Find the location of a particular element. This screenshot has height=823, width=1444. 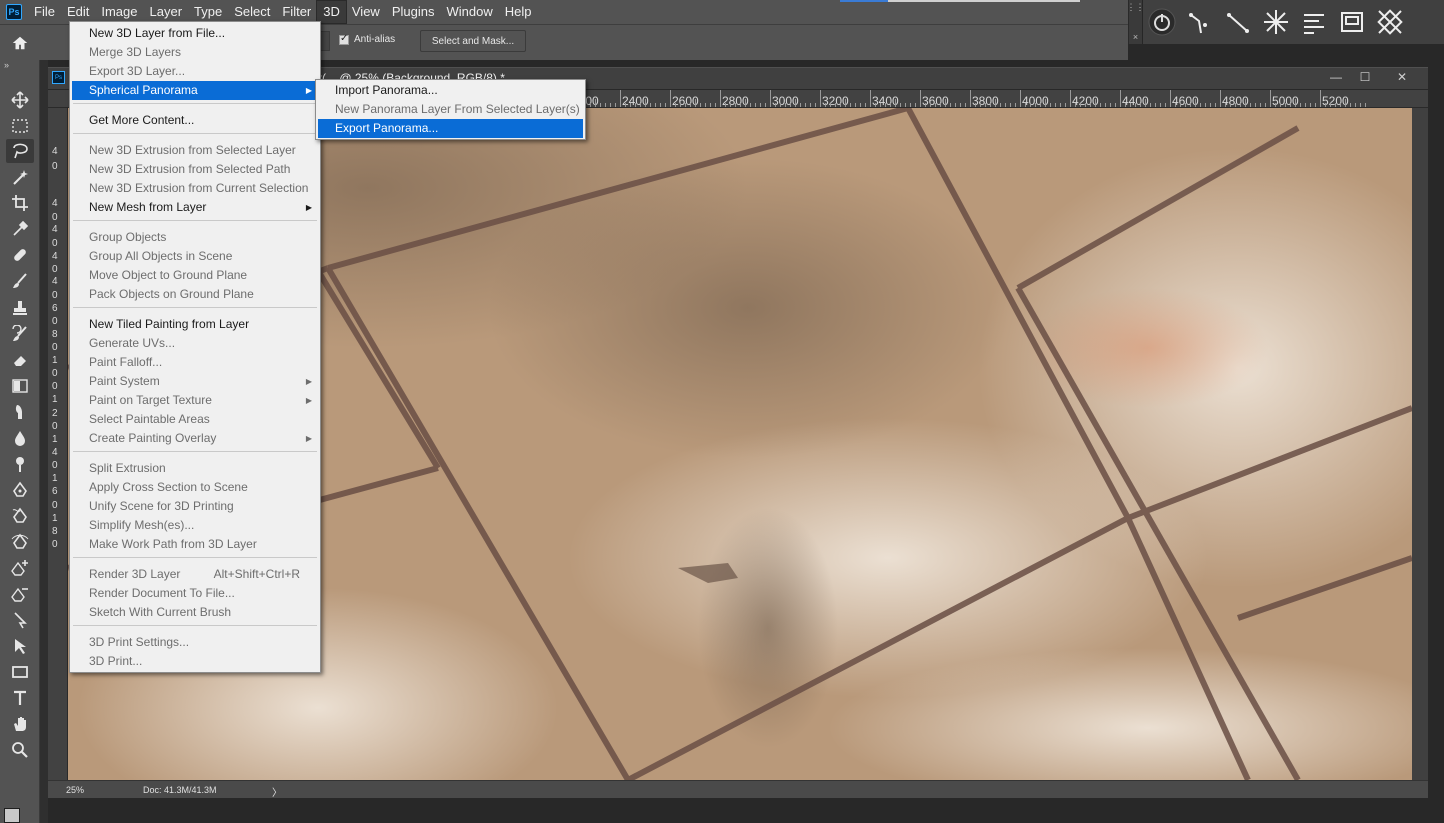

snowflake-icon is located at coordinates (1276, 22).